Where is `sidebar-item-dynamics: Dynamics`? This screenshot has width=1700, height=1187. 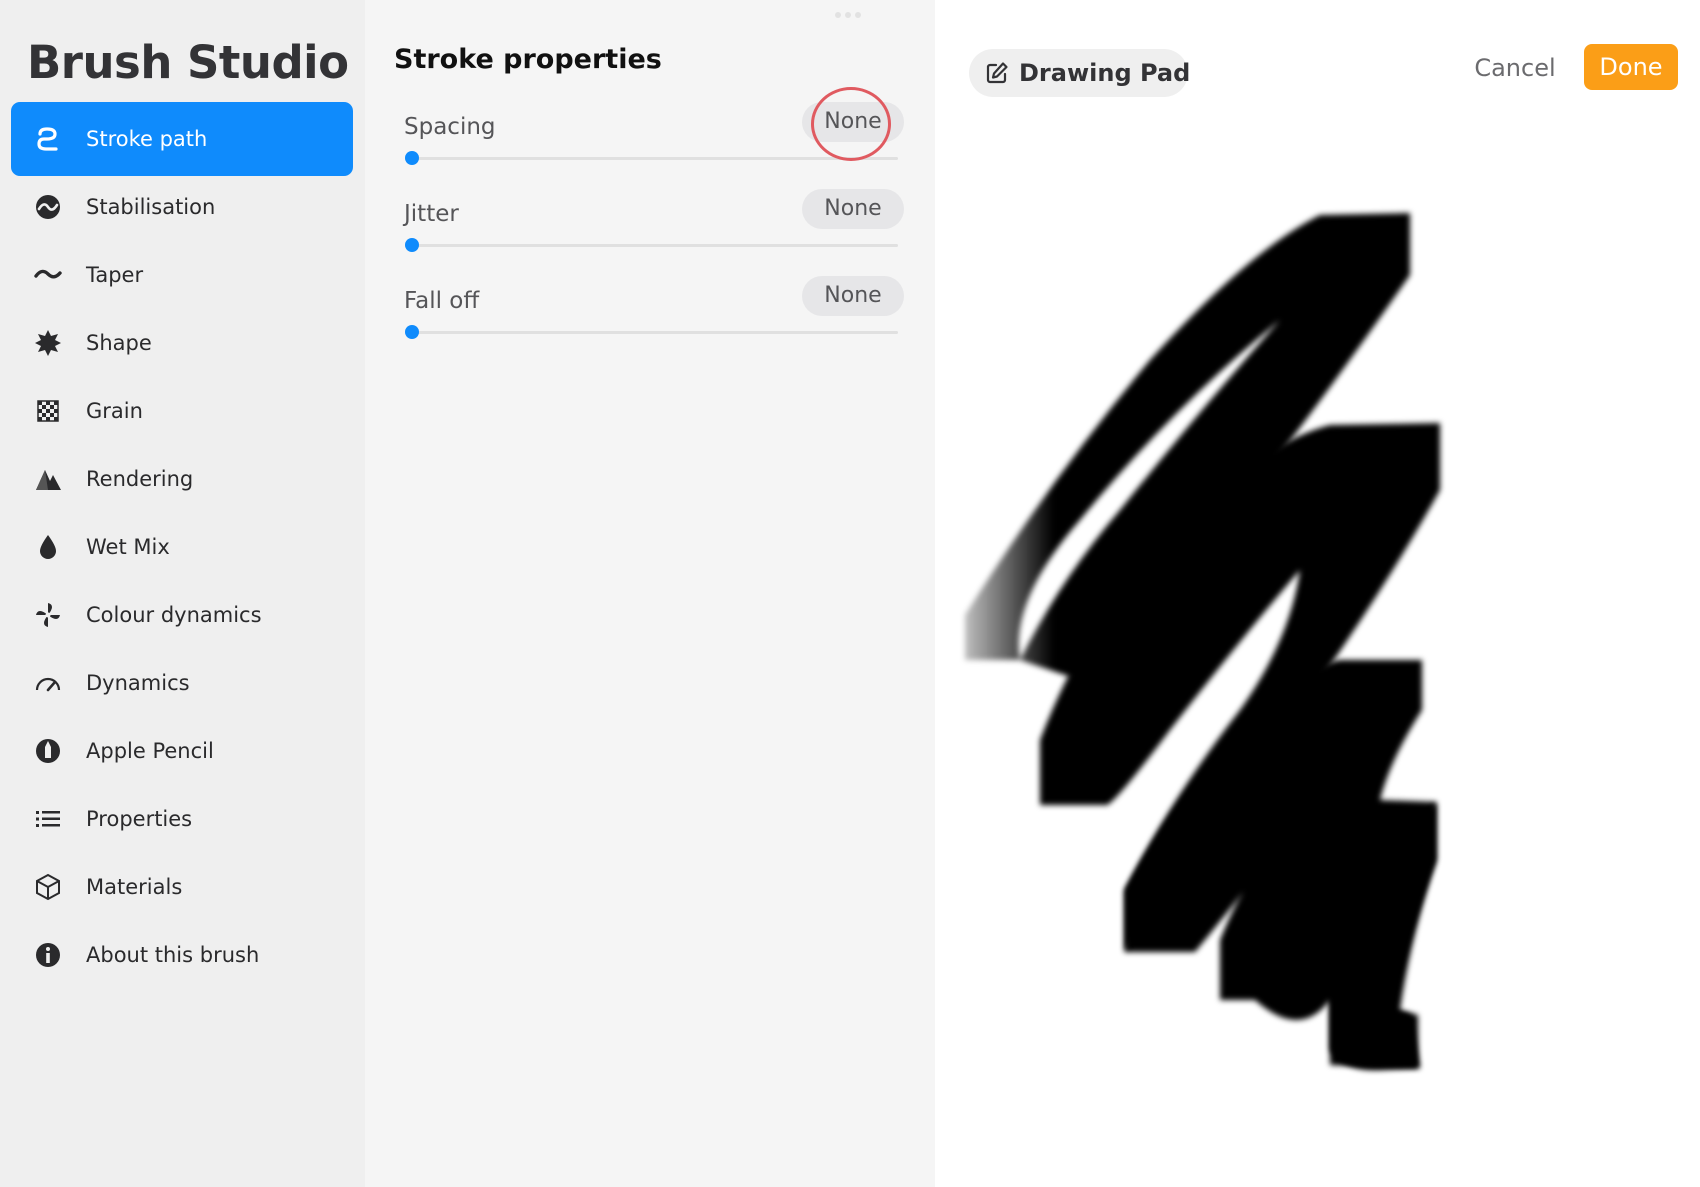
sidebar-item-dynamics: Dynamics is located at coordinates (182, 683).